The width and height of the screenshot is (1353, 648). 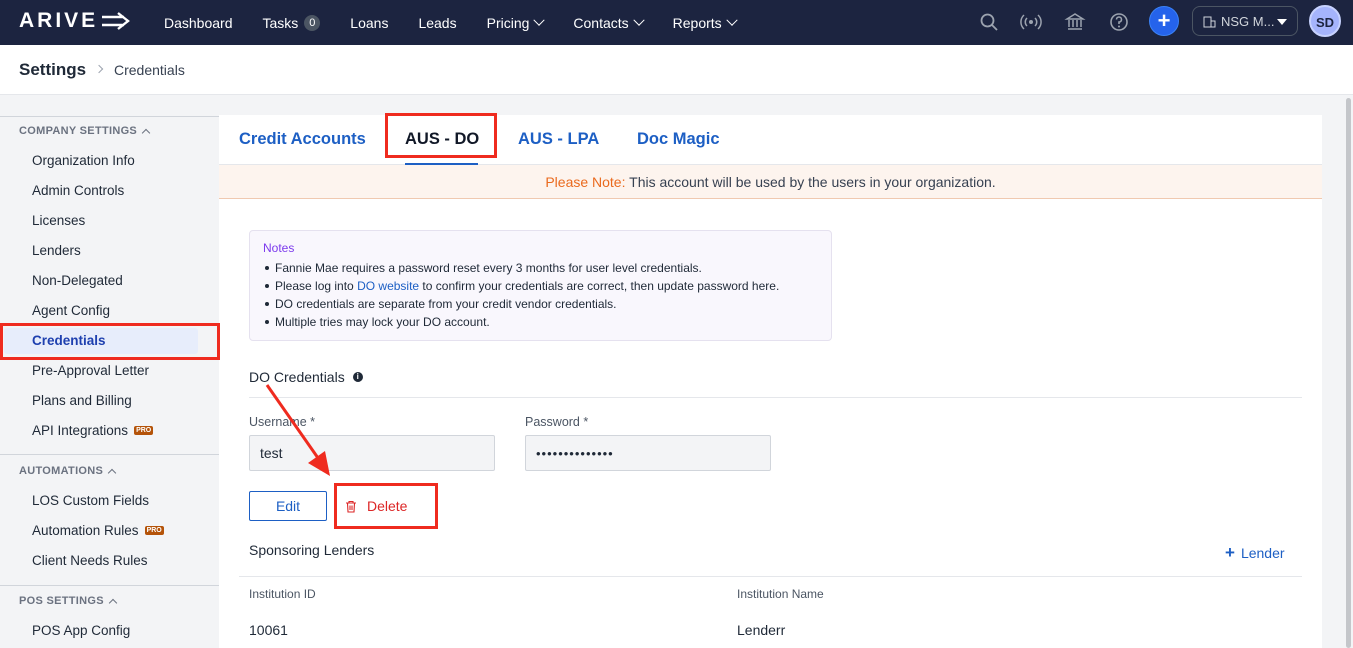 I want to click on highlight-delete-button, so click(x=386, y=506).